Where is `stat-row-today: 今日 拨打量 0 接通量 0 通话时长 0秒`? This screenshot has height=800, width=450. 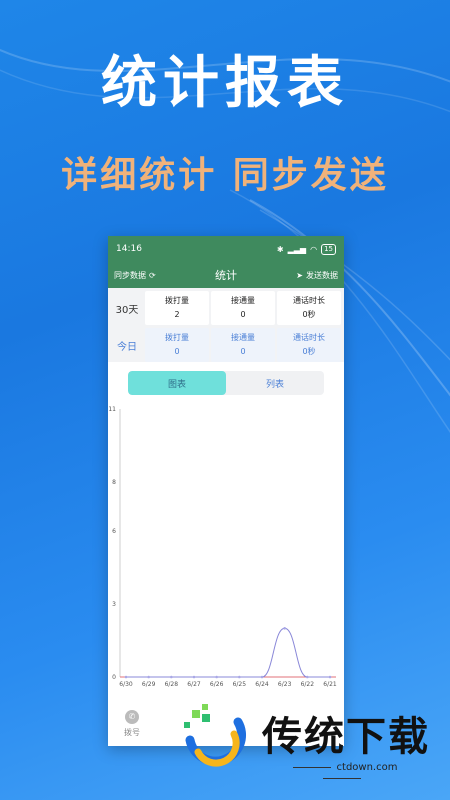
stat-row-today: 今日 拨打量 0 接通量 0 通话时长 0秒 is located at coordinates (226, 345).